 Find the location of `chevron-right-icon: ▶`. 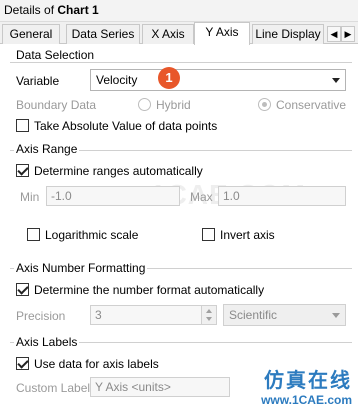

chevron-right-icon: ▶ is located at coordinates (348, 34).